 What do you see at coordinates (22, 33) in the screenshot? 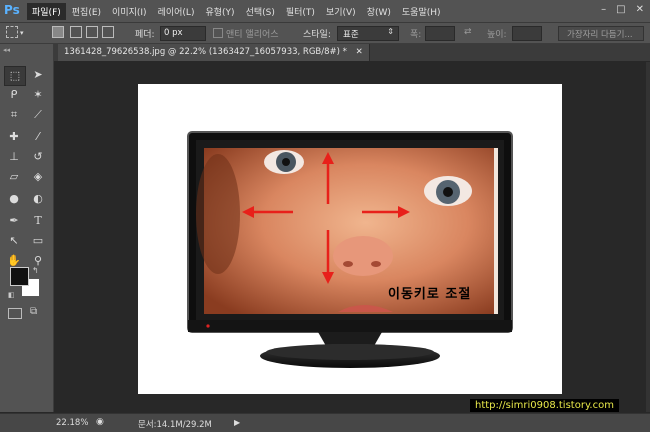
I see `chevron-down-icon: ▾` at bounding box center [22, 33].